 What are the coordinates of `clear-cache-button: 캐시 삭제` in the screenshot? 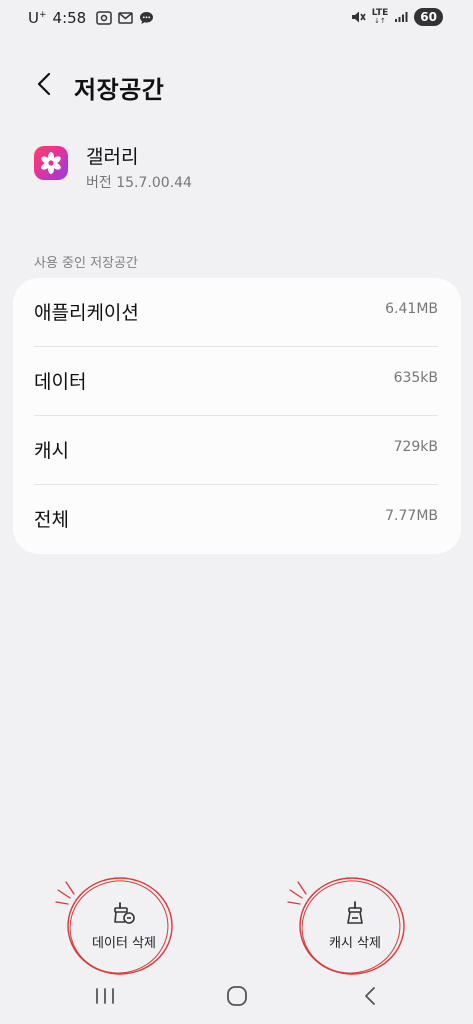 It's located at (355, 935).